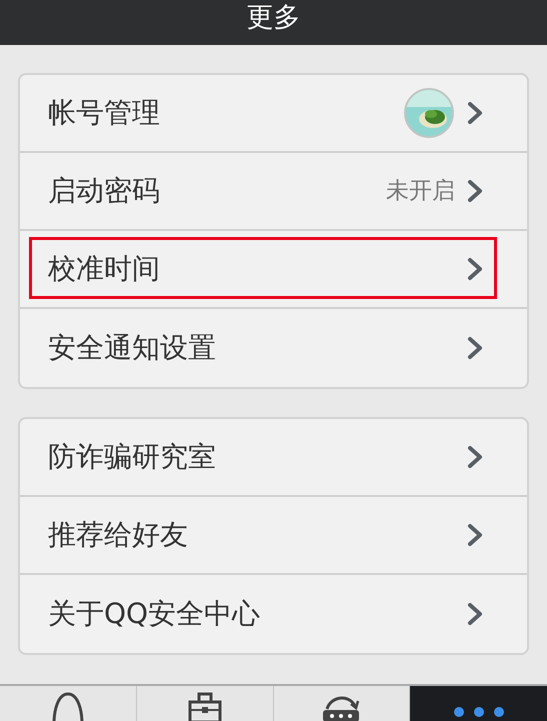 The width and height of the screenshot is (547, 721). What do you see at coordinates (104, 113) in the screenshot?
I see `row-label: 帐号管理` at bounding box center [104, 113].